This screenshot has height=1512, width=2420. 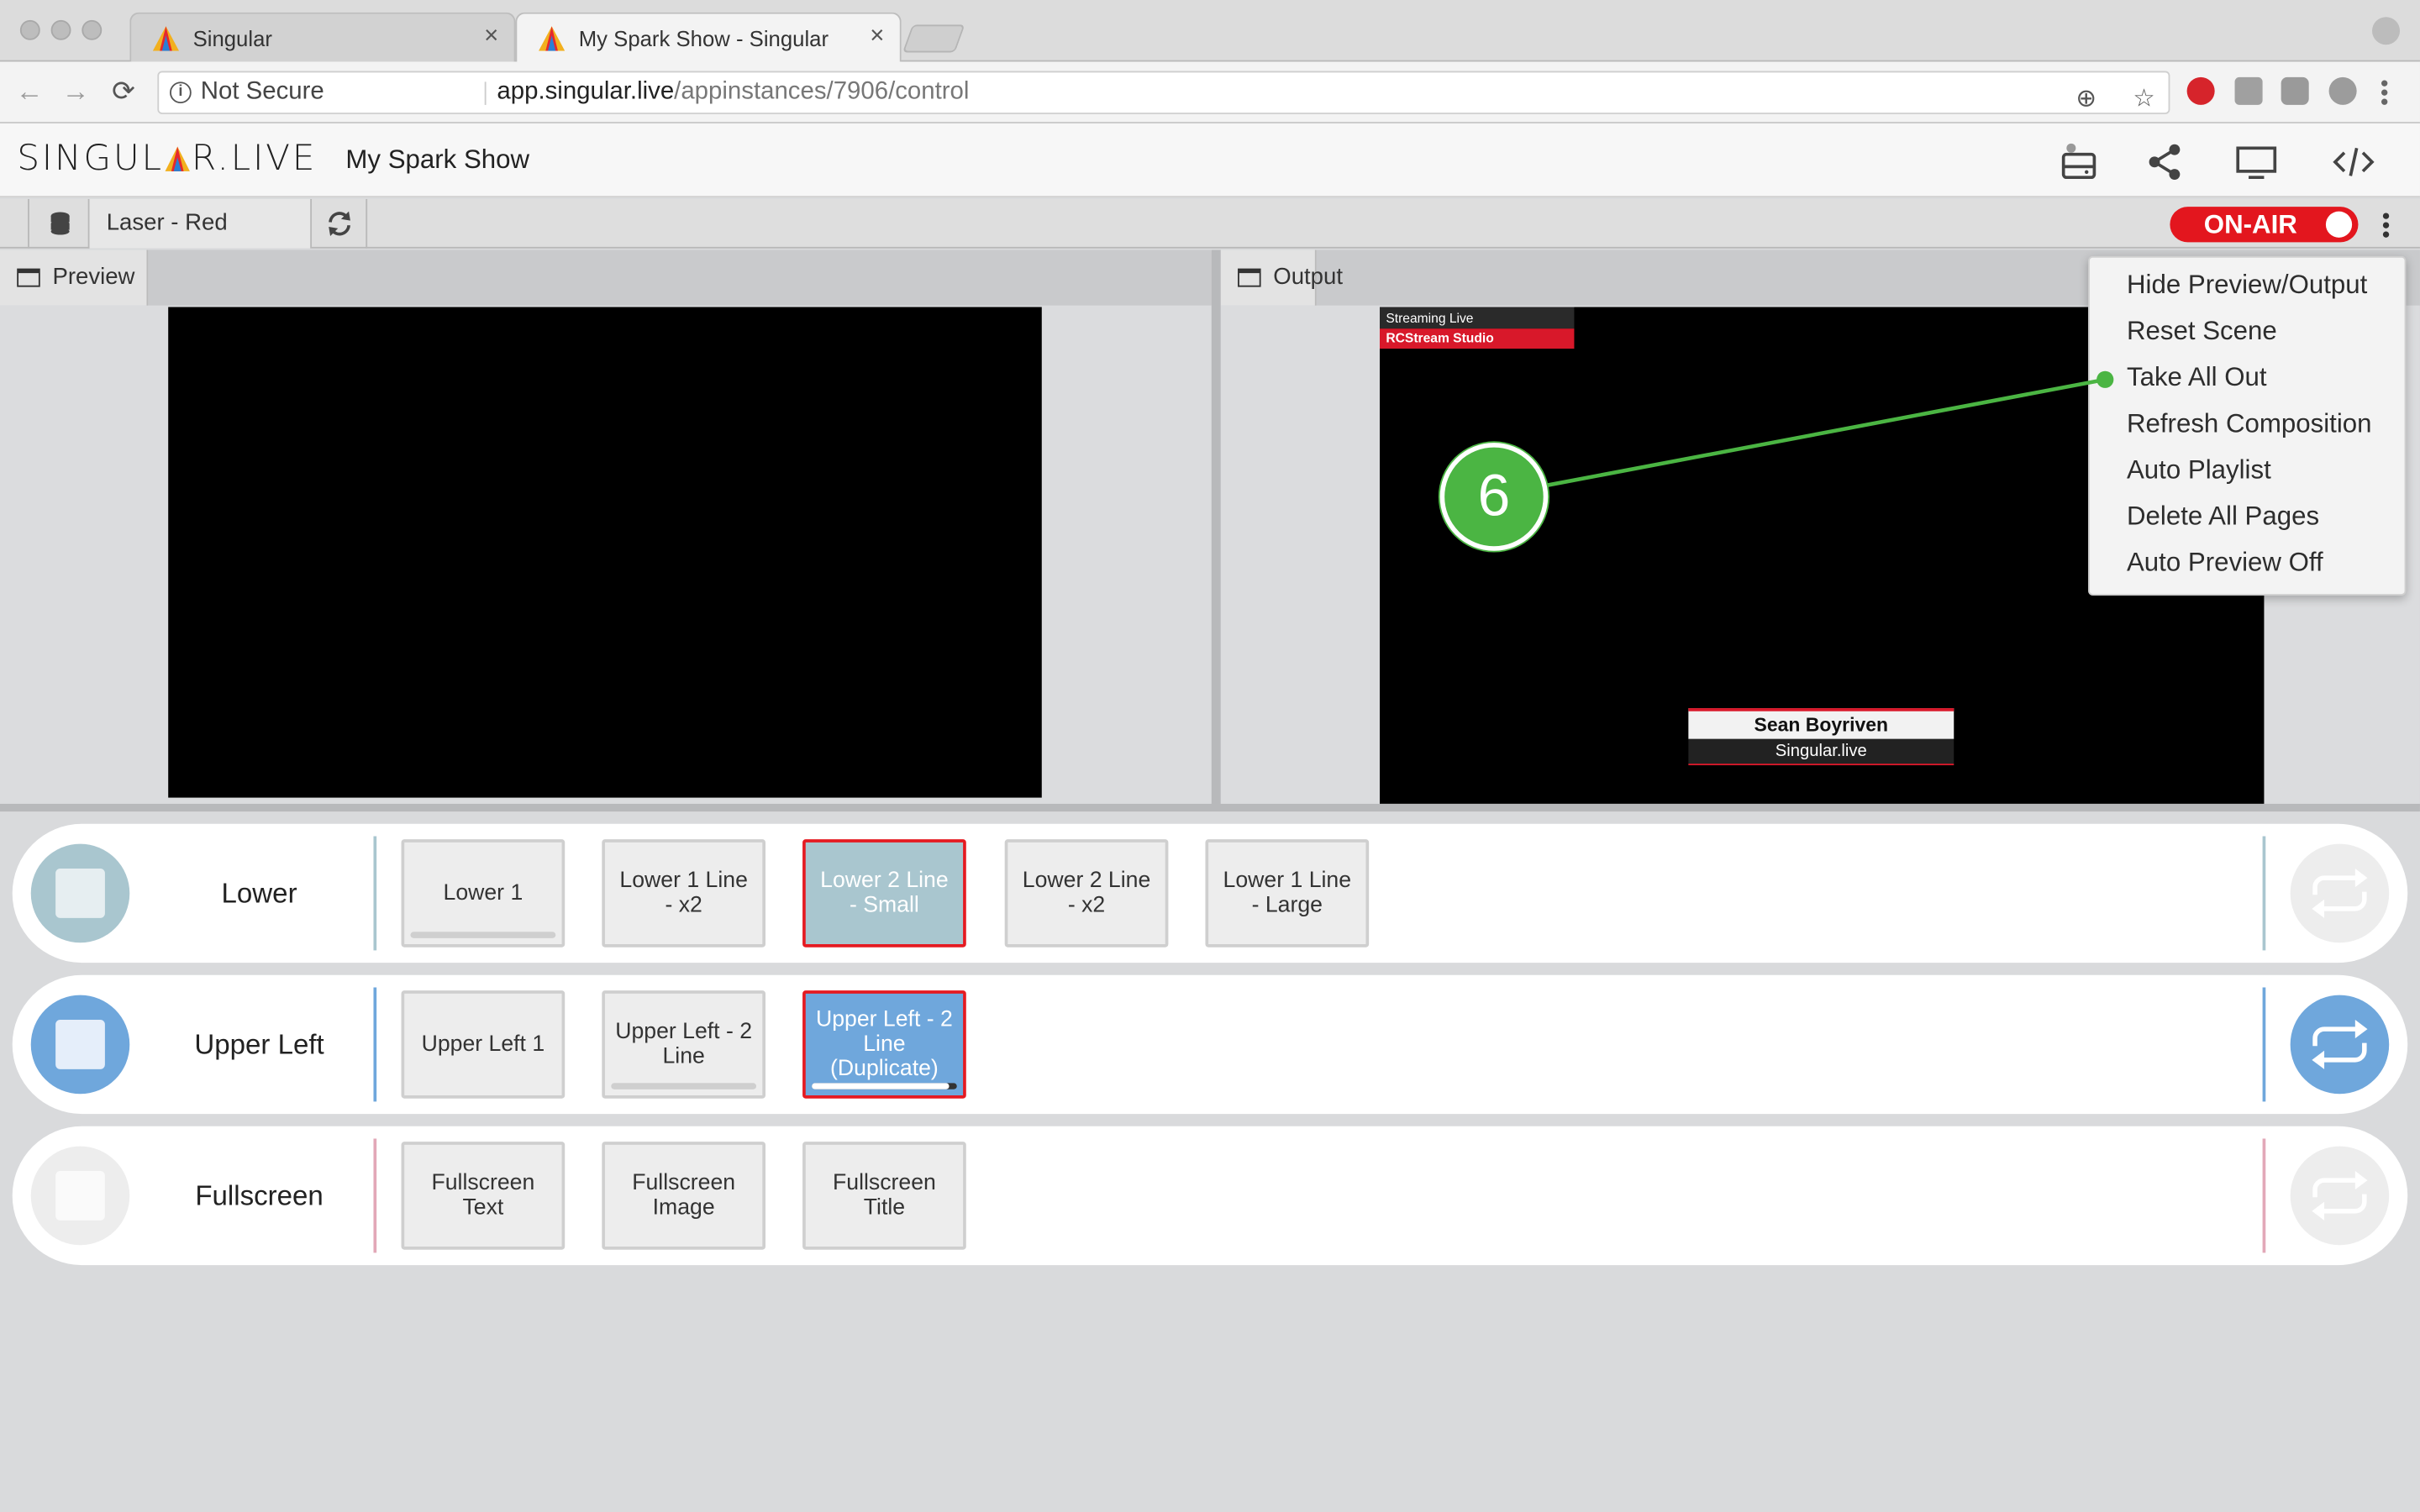 I want to click on layer-toggle-upper-left, so click(x=80, y=1045).